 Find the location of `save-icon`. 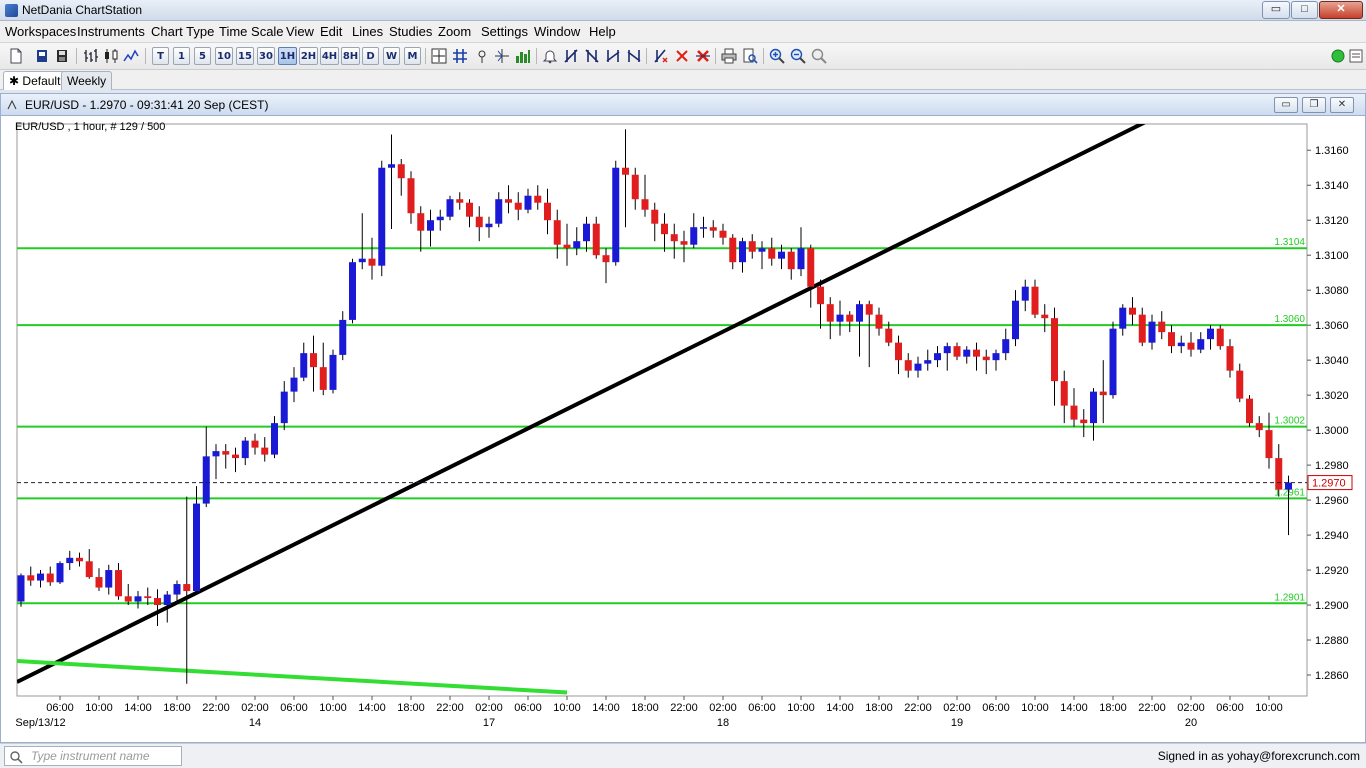

save-icon is located at coordinates (62, 56).